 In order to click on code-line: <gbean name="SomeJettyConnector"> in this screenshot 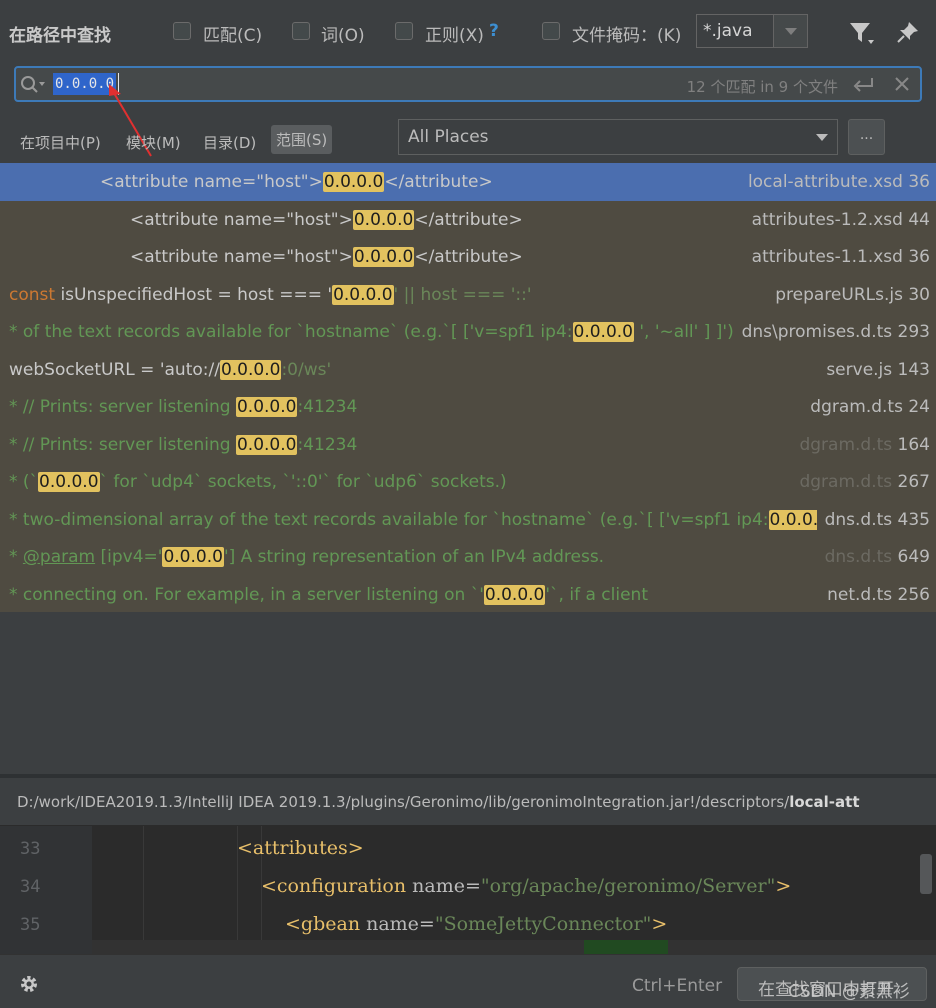, I will do `click(476, 924)`.